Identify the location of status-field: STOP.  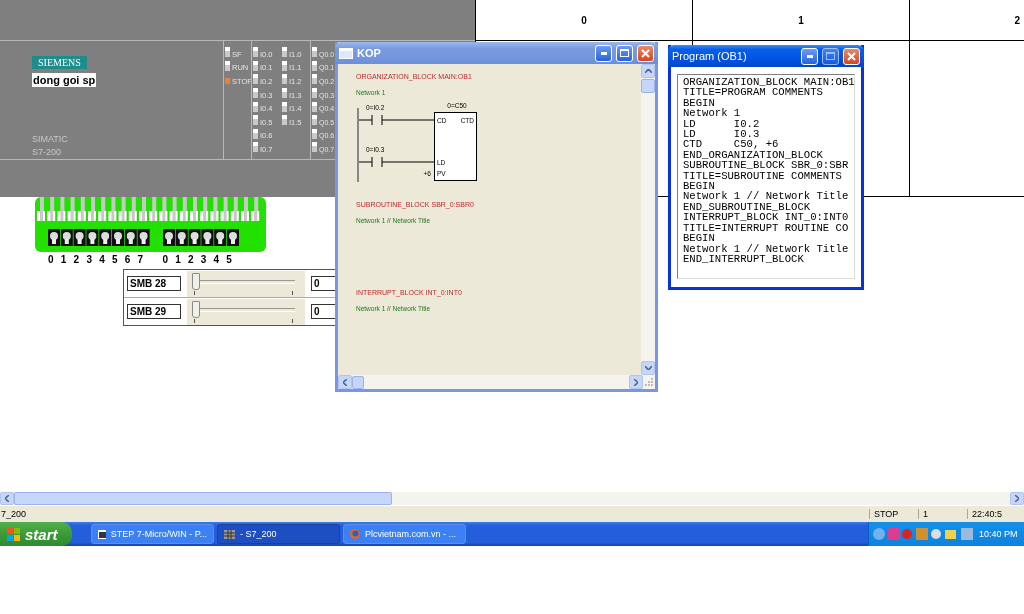
(893, 514).